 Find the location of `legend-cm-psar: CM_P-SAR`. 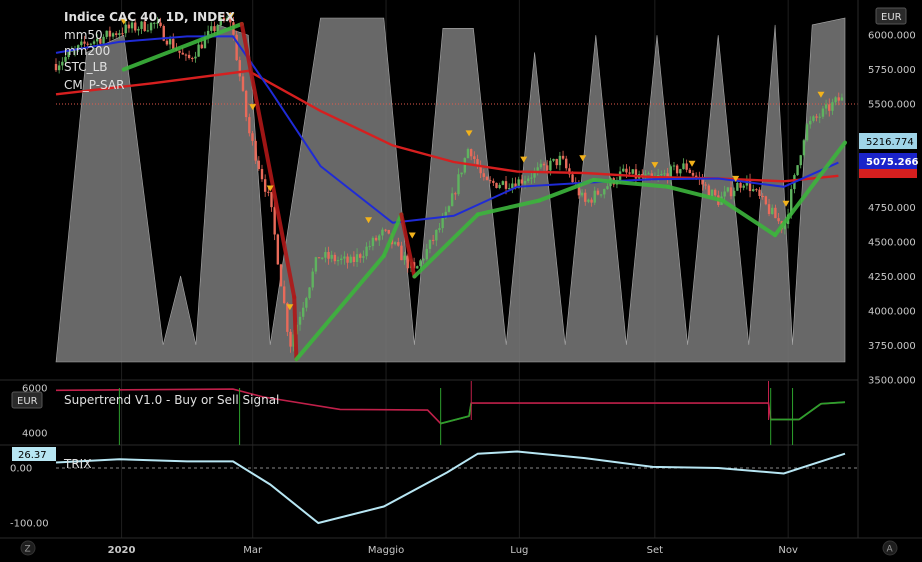

legend-cm-psar: CM_P-SAR is located at coordinates (94, 85).